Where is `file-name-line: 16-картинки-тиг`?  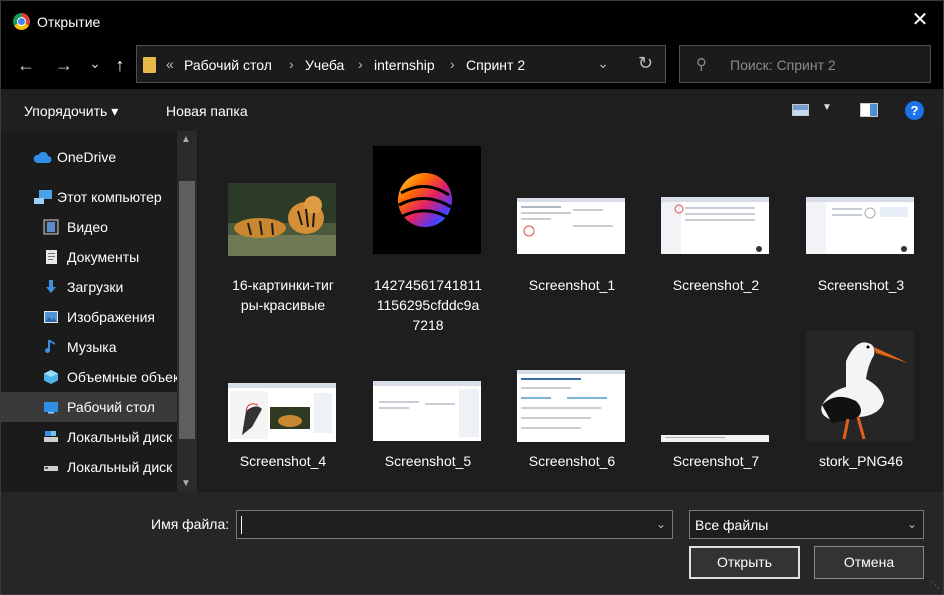
file-name-line: 16-картинки-тиг is located at coordinates (283, 285).